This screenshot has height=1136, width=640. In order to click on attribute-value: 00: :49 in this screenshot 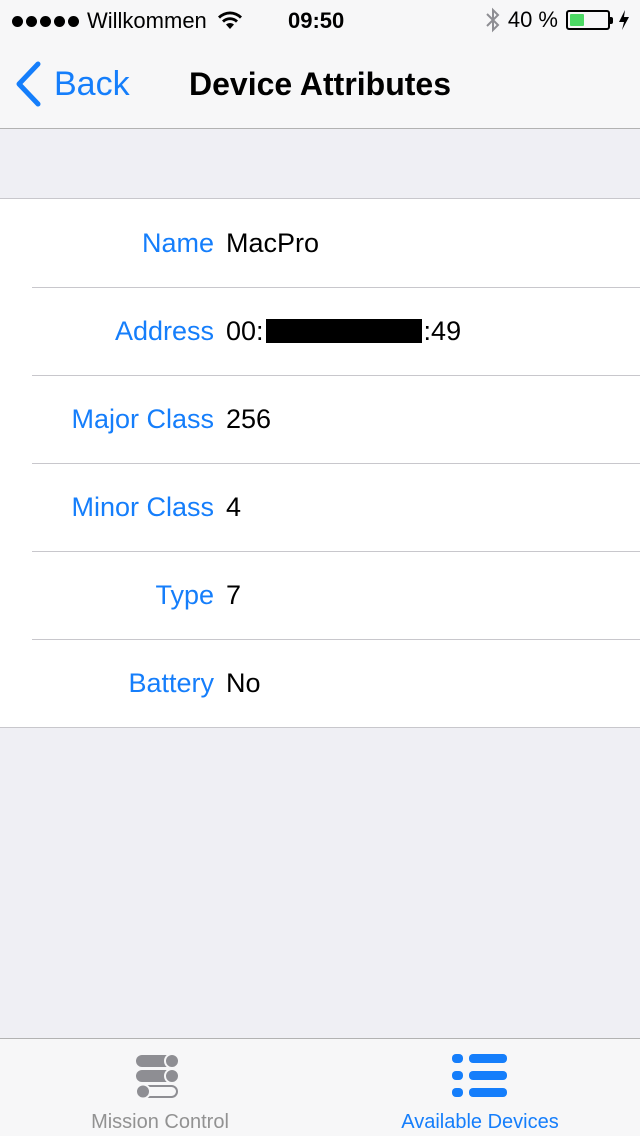, I will do `click(343, 331)`.